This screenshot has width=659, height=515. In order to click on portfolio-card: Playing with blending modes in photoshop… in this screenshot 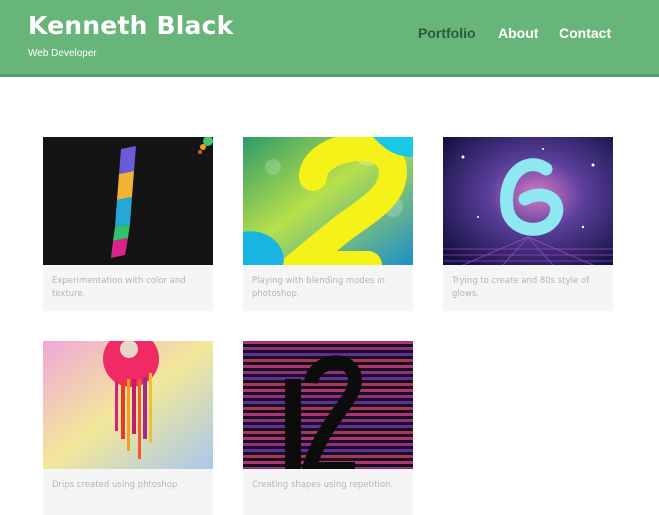, I will do `click(328, 224)`.